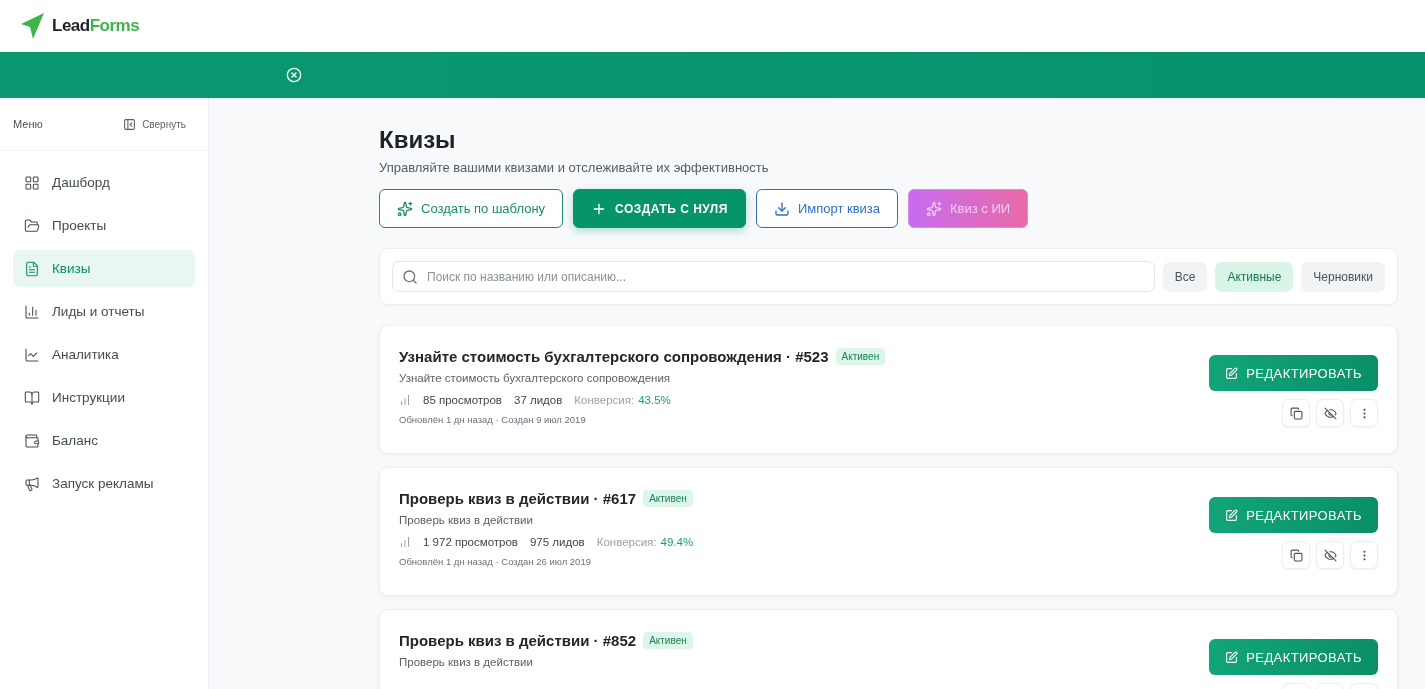 Image resolution: width=1425 pixels, height=689 pixels. Describe the element at coordinates (1185, 276) in the screenshot. I see `filter-tab: Все` at that location.